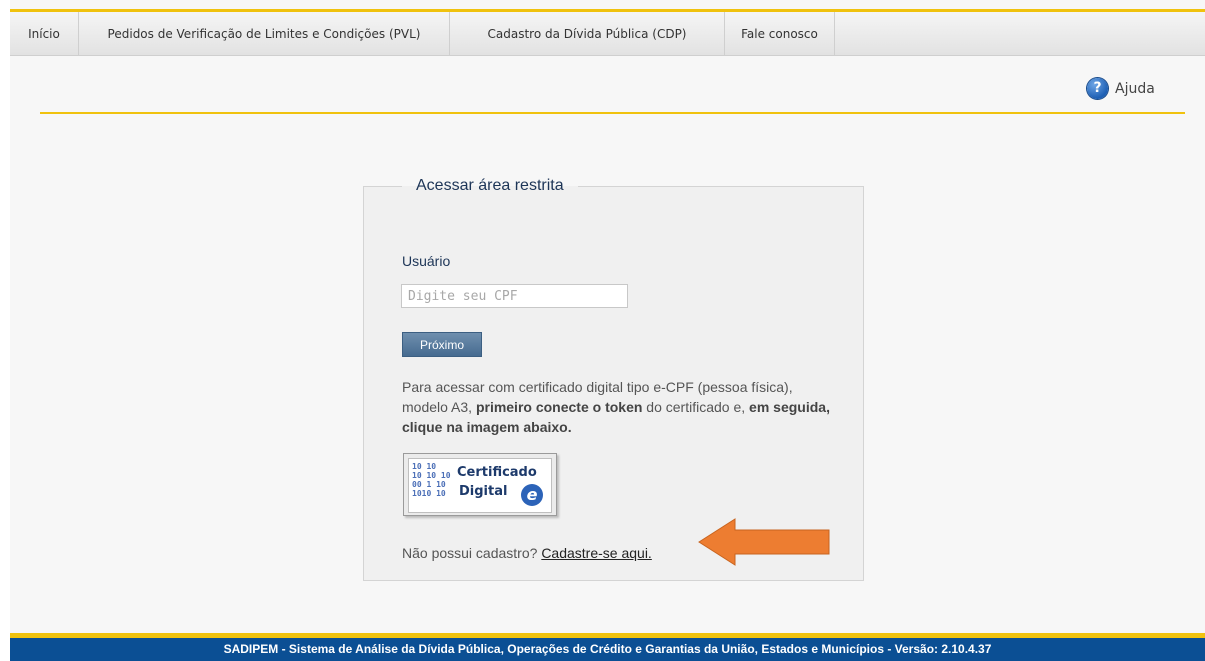  Describe the element at coordinates (596, 553) in the screenshot. I see `signup-link: Cadastre-se aqui.` at that location.